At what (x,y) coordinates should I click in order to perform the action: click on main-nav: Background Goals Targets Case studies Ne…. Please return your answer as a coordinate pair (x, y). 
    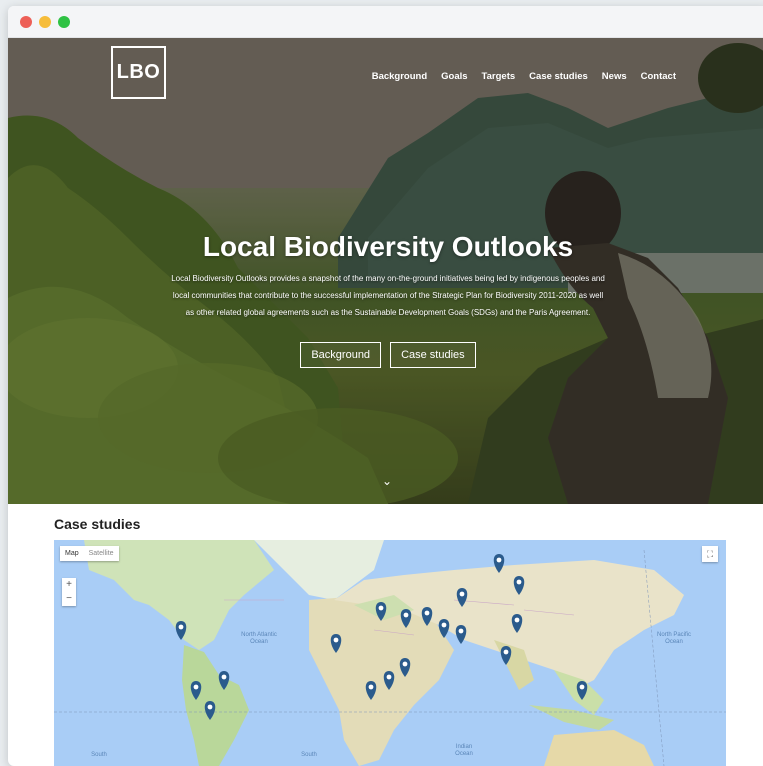
    Looking at the image, I should click on (524, 76).